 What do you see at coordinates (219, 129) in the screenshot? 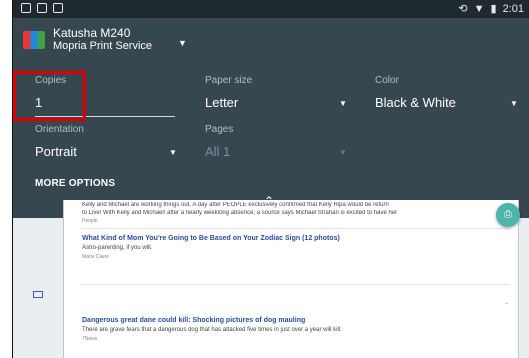
I see `pages-label: Pages` at bounding box center [219, 129].